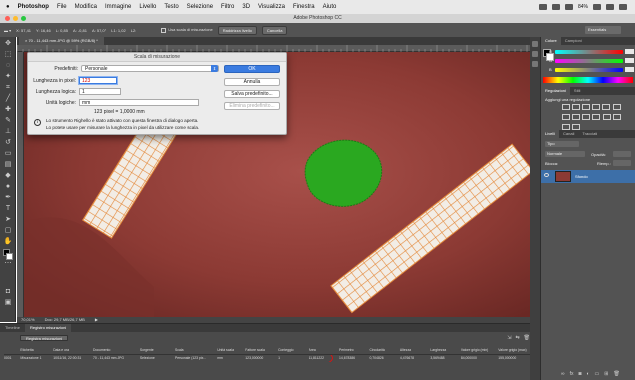 This screenshot has height=380, width=635. Describe the element at coordinates (576, 117) in the screenshot. I see `bw-icon` at that location.